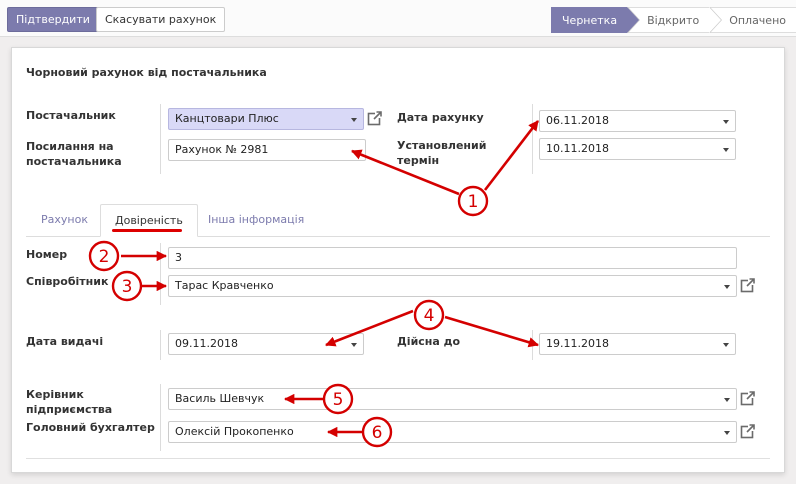  Describe the element at coordinates (377, 433) in the screenshot. I see `annotation-6: 6` at that location.